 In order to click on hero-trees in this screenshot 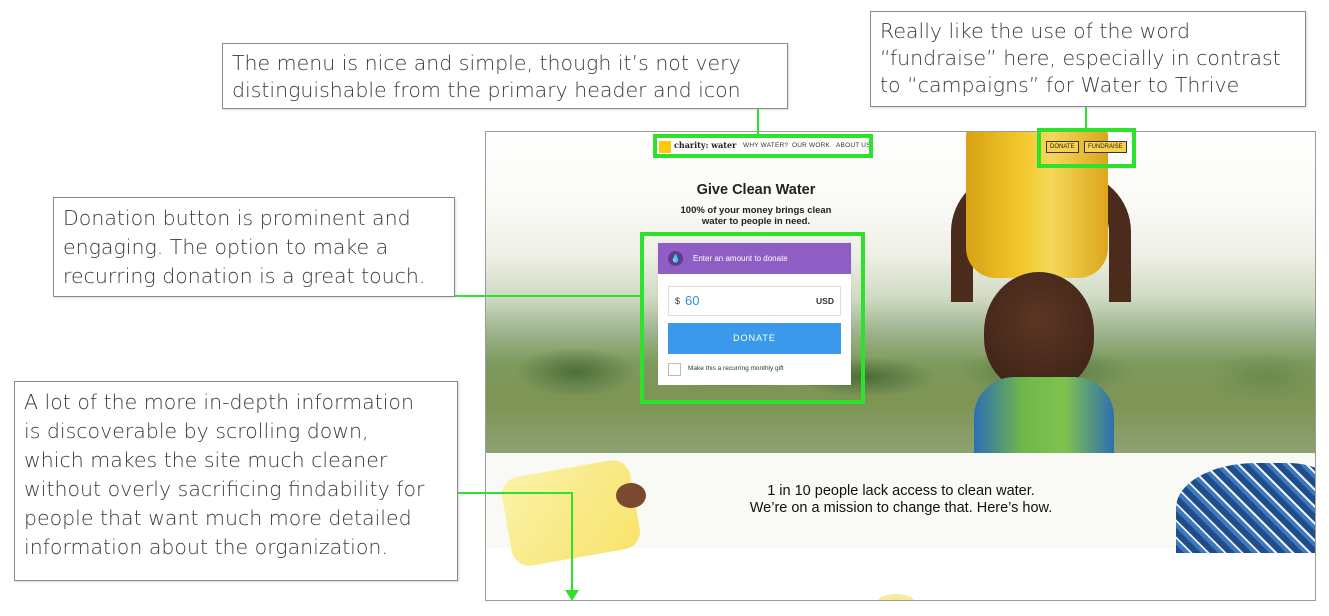, I will do `click(900, 367)`.